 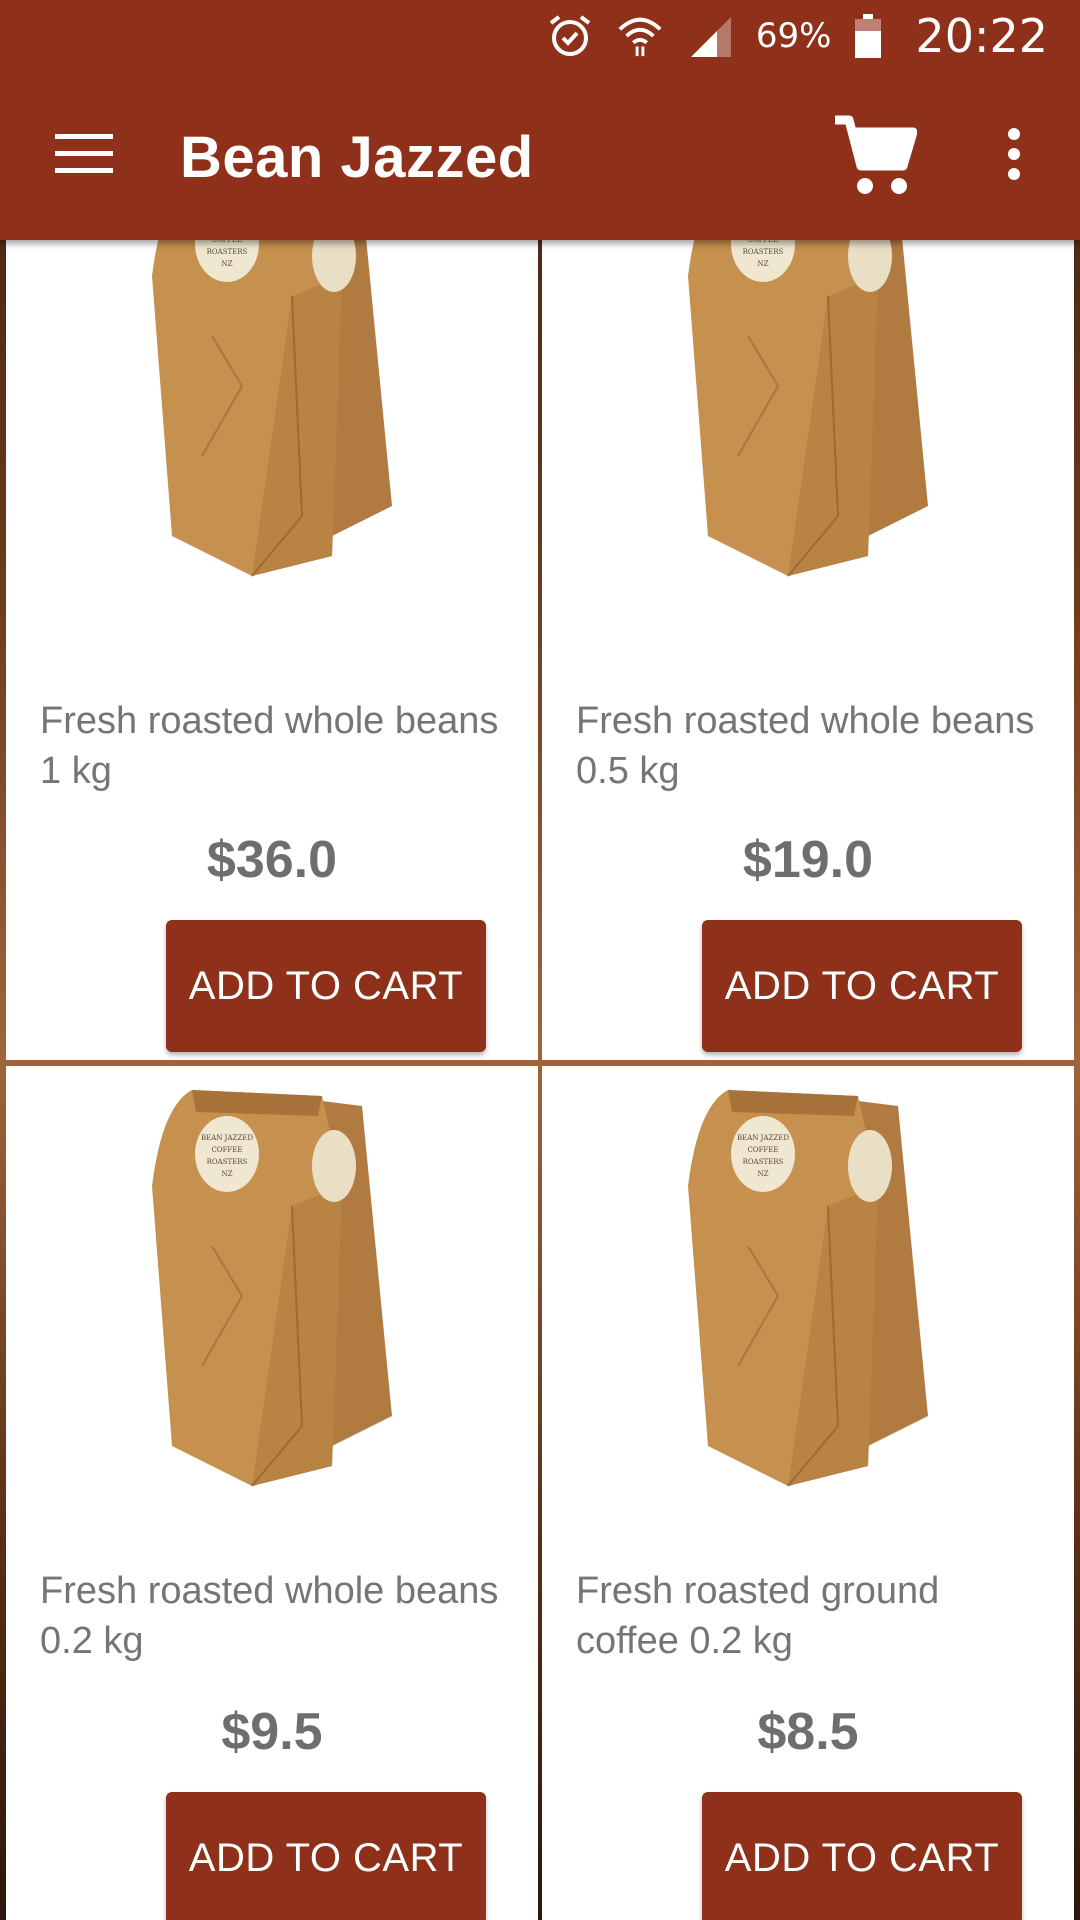 I want to click on more-vert-icon, so click(x=1014, y=156).